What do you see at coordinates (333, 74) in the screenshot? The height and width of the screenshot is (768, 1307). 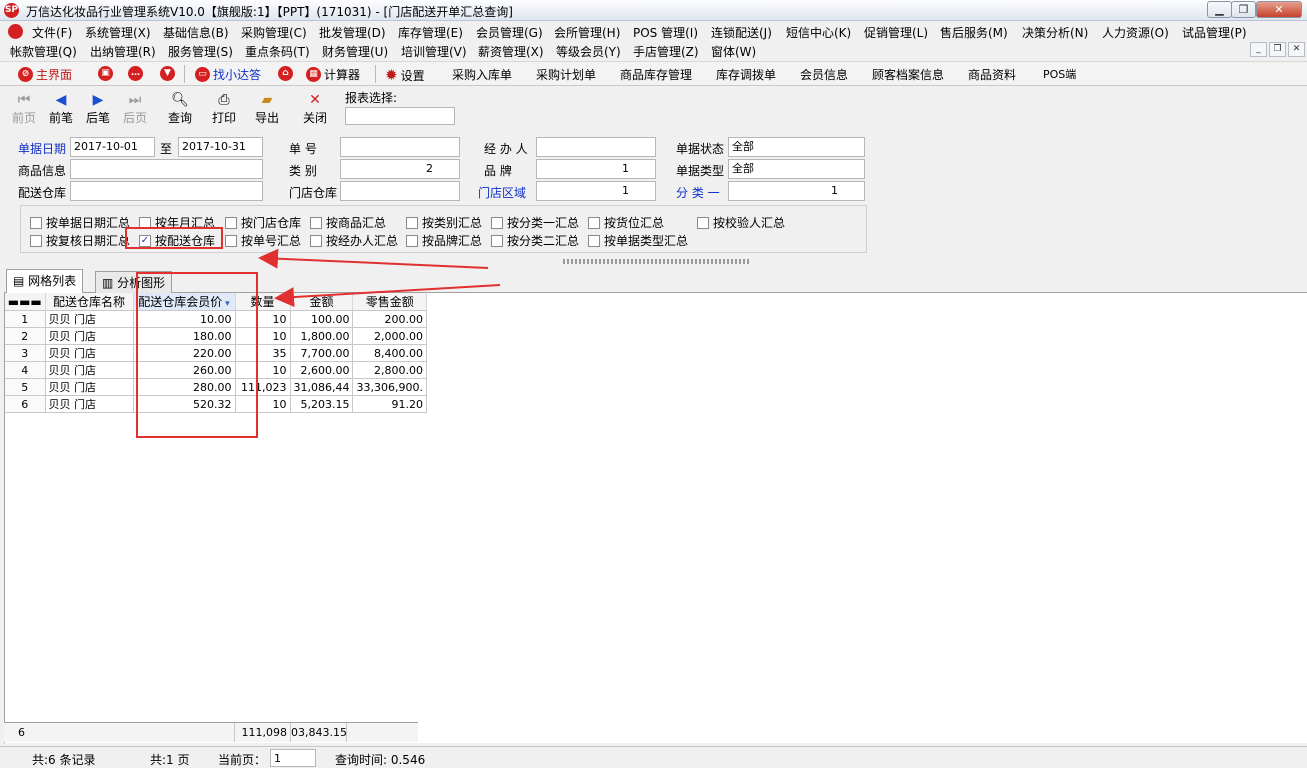 I see `calculator-button: ▦ 计算器` at bounding box center [333, 74].